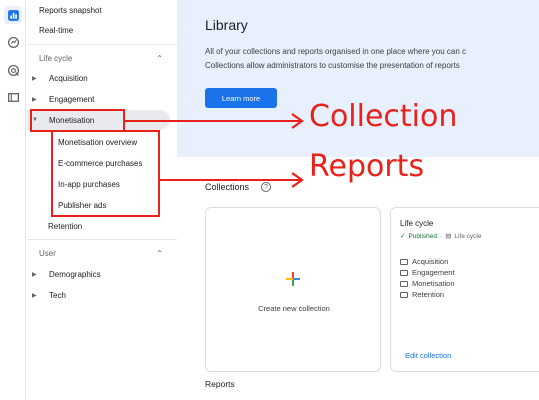  Describe the element at coordinates (428, 355) in the screenshot. I see `edit-collection-link: Edit collection` at that location.